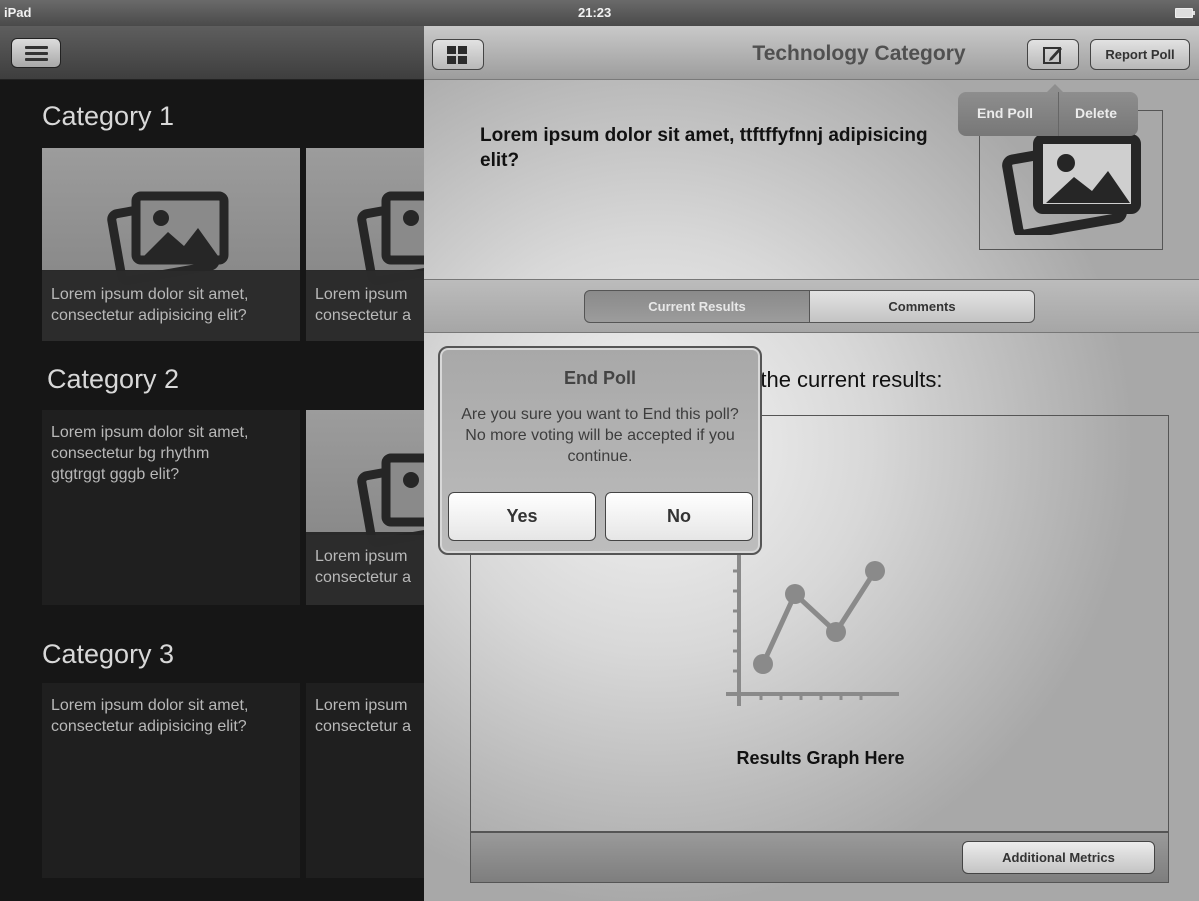 This screenshot has height=901, width=1199. I want to click on clock: 21:23, so click(595, 12).